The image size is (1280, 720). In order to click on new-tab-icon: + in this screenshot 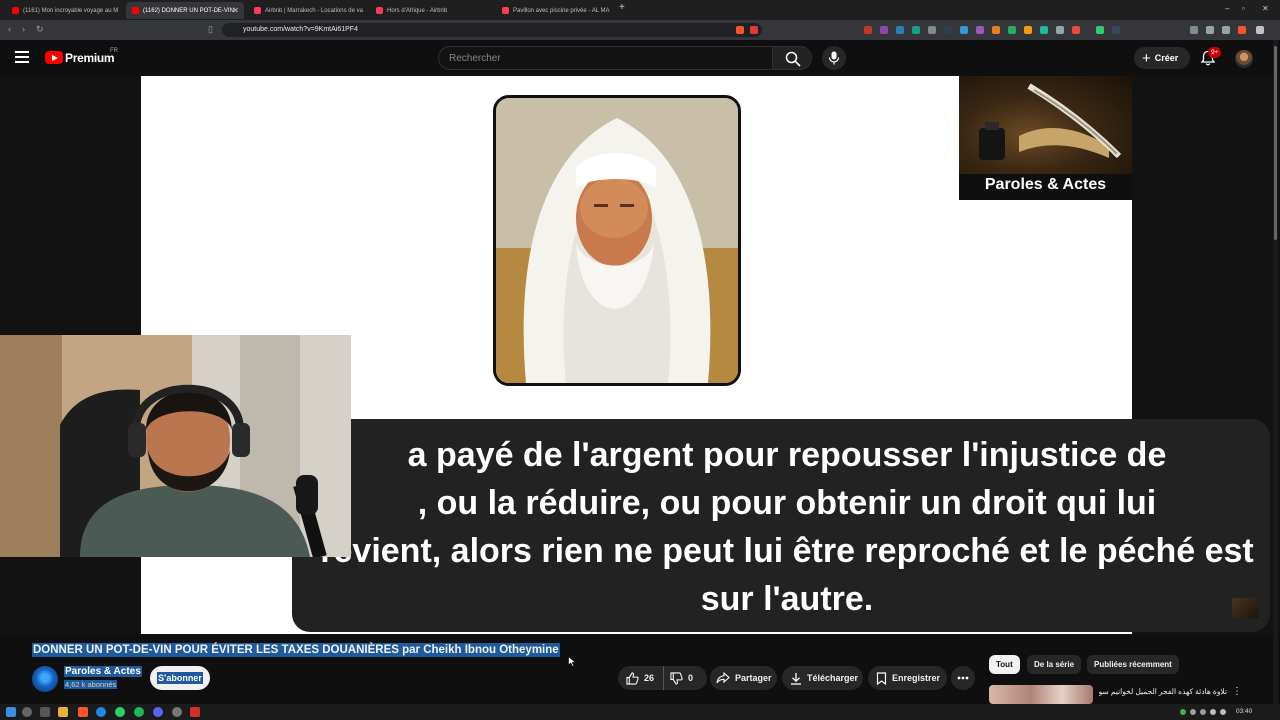, I will do `click(622, 7)`.